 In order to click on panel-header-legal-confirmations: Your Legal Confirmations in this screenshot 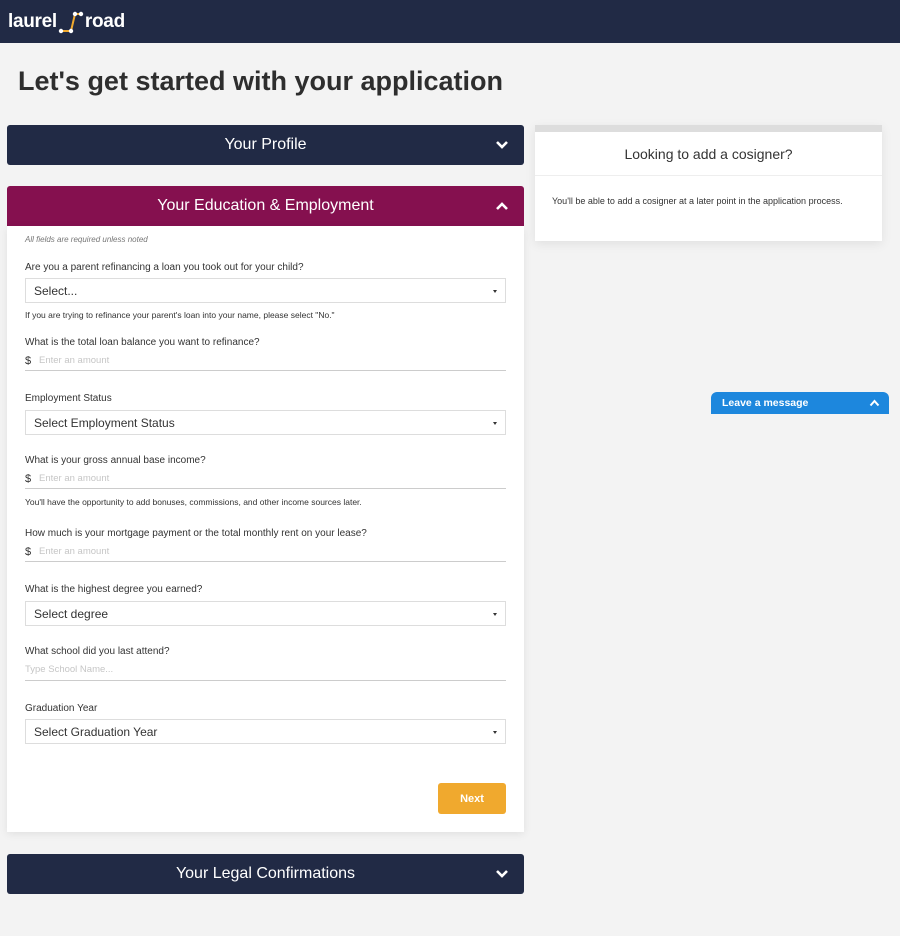, I will do `click(265, 874)`.